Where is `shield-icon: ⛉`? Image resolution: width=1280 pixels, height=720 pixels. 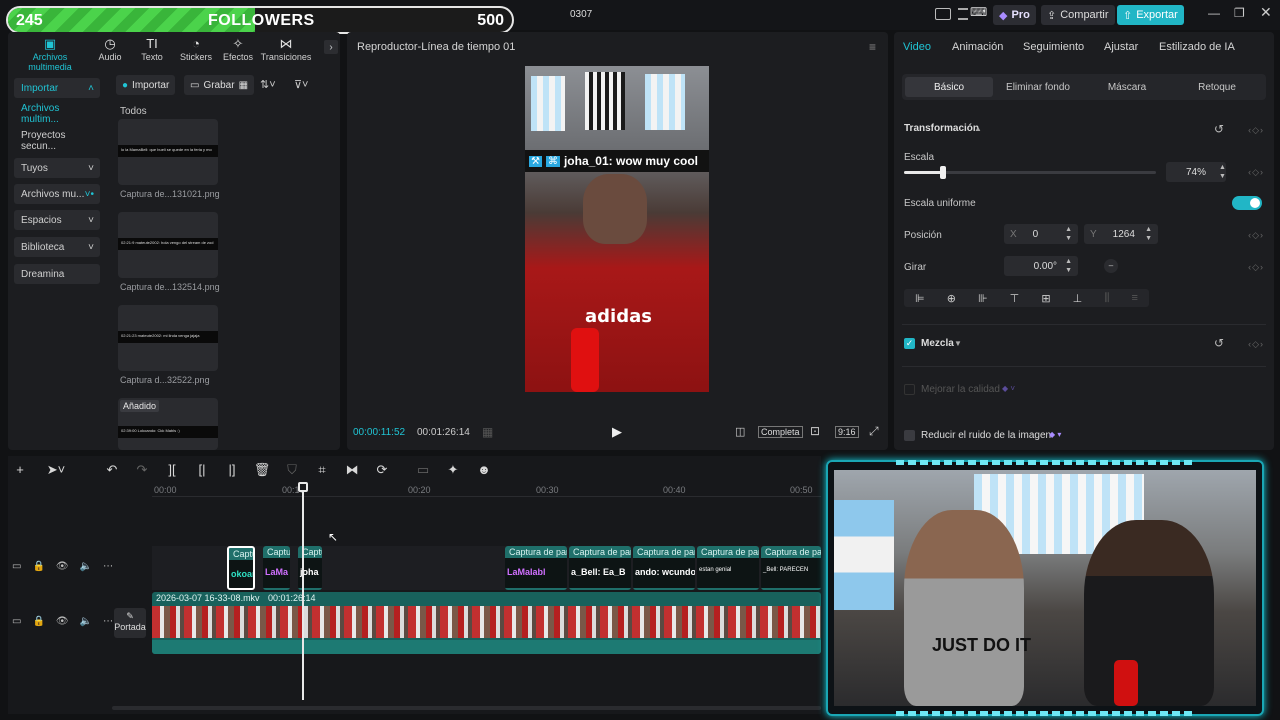
shield-icon: ⛉ is located at coordinates (292, 470).